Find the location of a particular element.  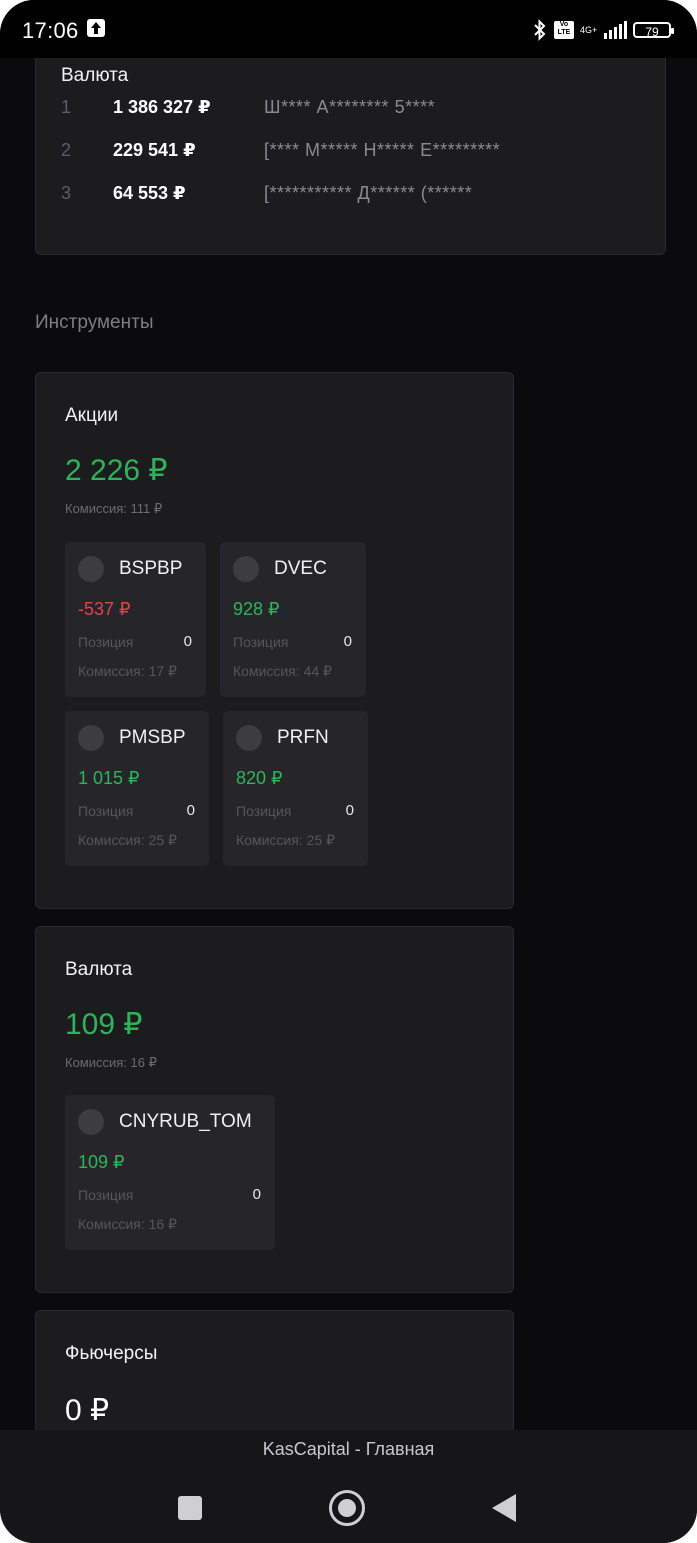

back-icon is located at coordinates (506, 1508).